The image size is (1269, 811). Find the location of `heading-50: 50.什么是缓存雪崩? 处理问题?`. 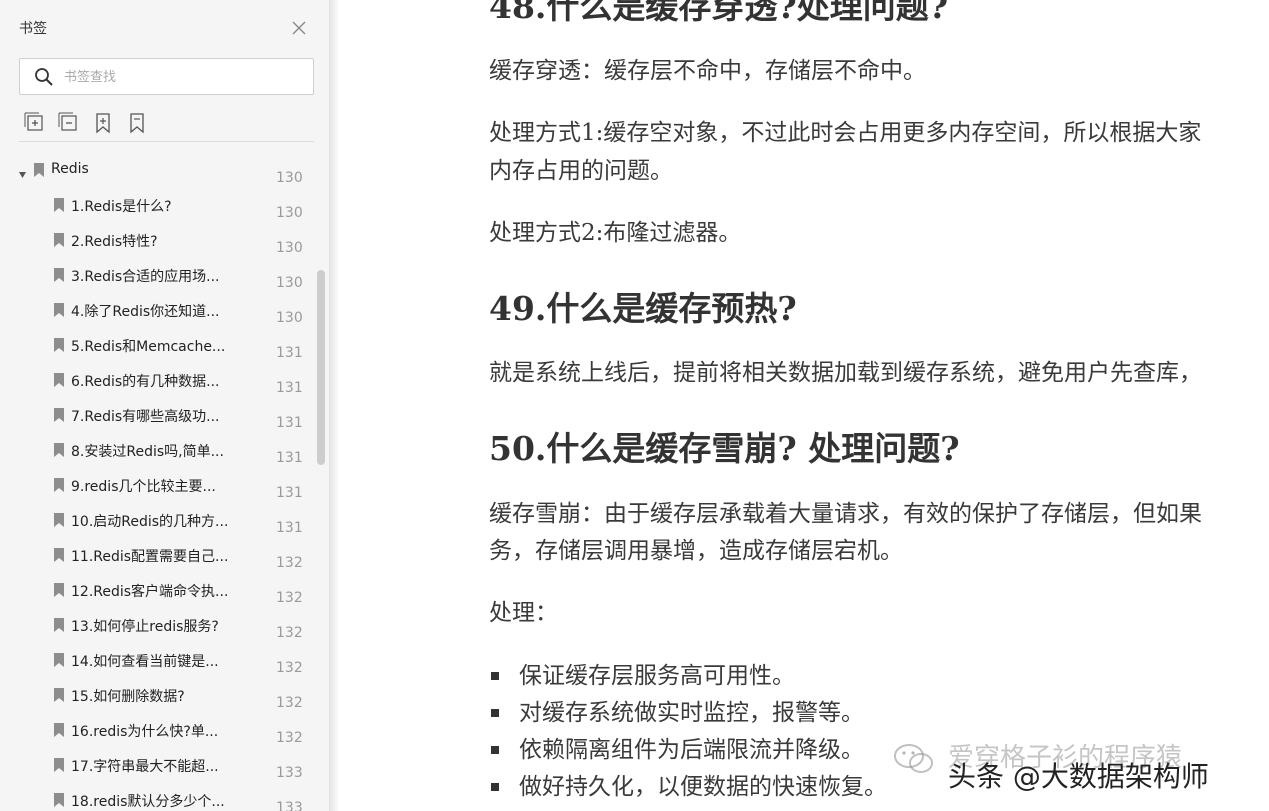

heading-50: 50.什么是缓存雪崩? 处理问题? is located at coordinates (724, 448).